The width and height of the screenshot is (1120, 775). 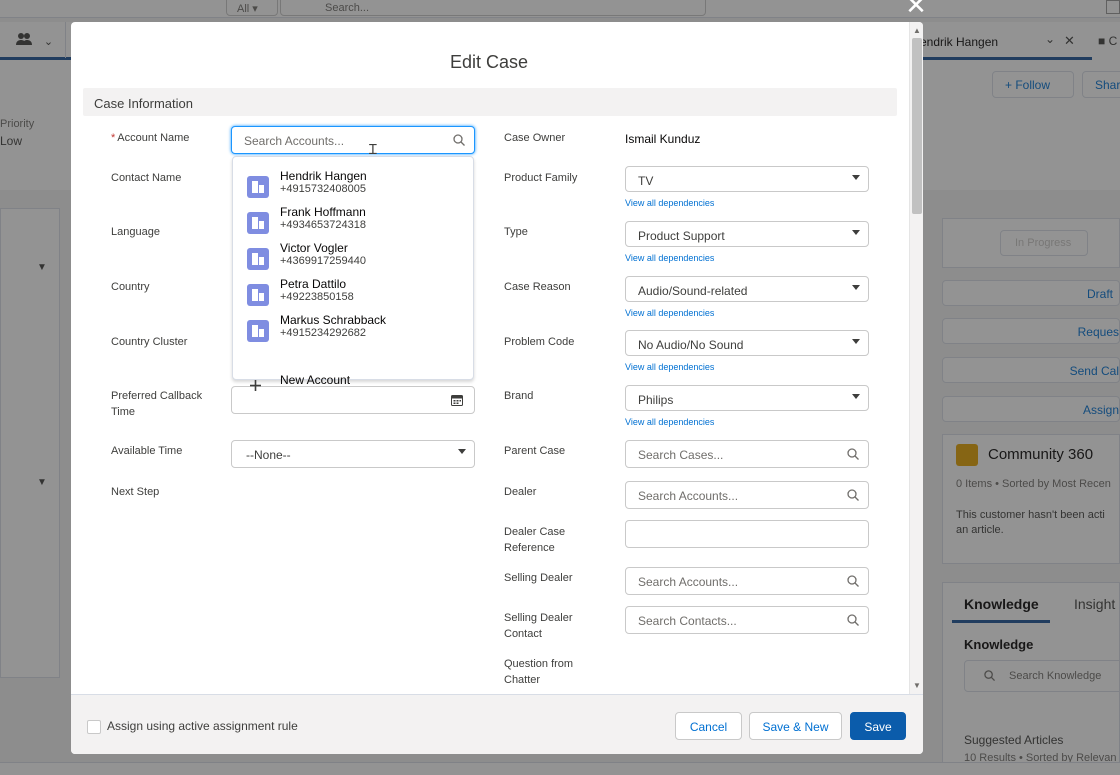 What do you see at coordinates (520, 492) in the screenshot?
I see `dealer-label: Dealer` at bounding box center [520, 492].